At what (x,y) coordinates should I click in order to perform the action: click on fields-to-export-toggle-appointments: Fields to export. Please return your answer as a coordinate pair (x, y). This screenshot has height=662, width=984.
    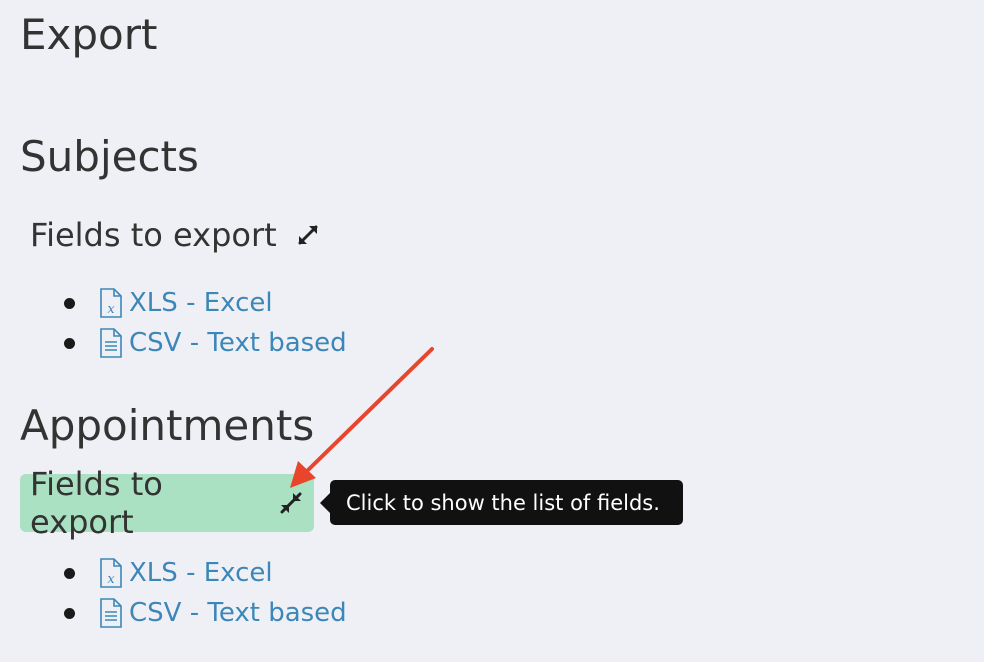
    Looking at the image, I should click on (167, 503).